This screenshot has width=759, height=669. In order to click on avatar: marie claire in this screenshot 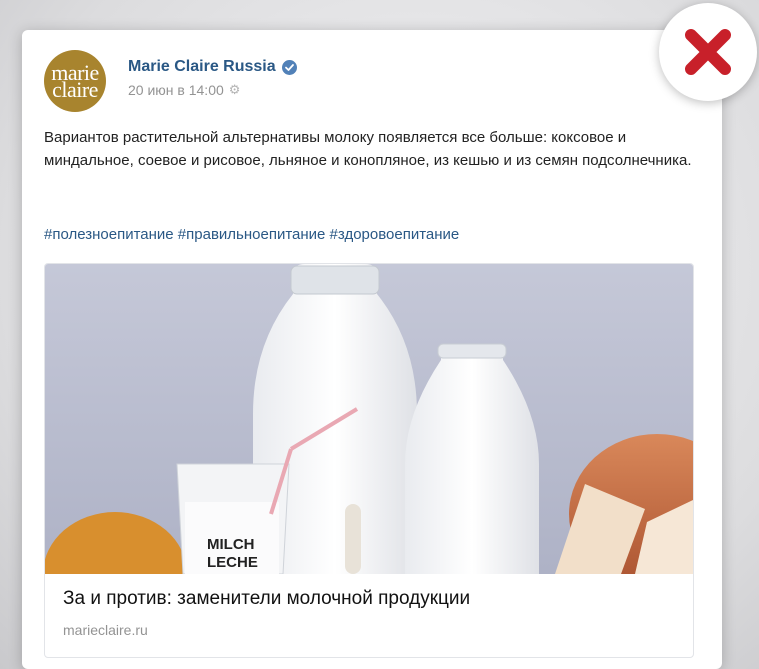, I will do `click(75, 81)`.